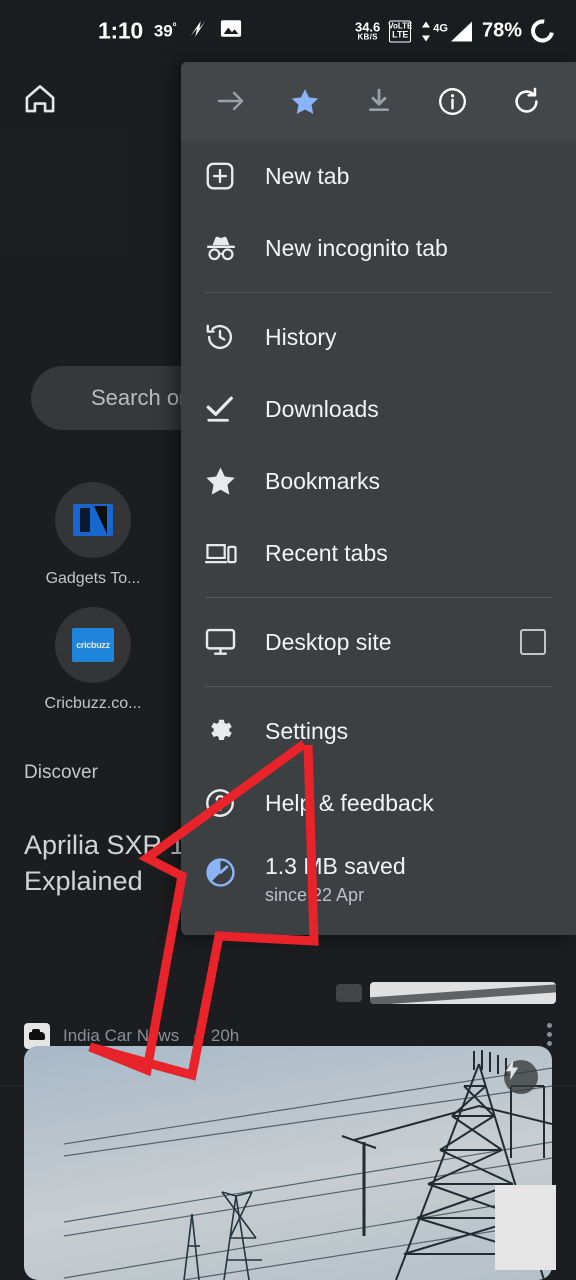 The image size is (576, 1280). I want to click on volte-icon: VoLTE LTE, so click(400, 31).